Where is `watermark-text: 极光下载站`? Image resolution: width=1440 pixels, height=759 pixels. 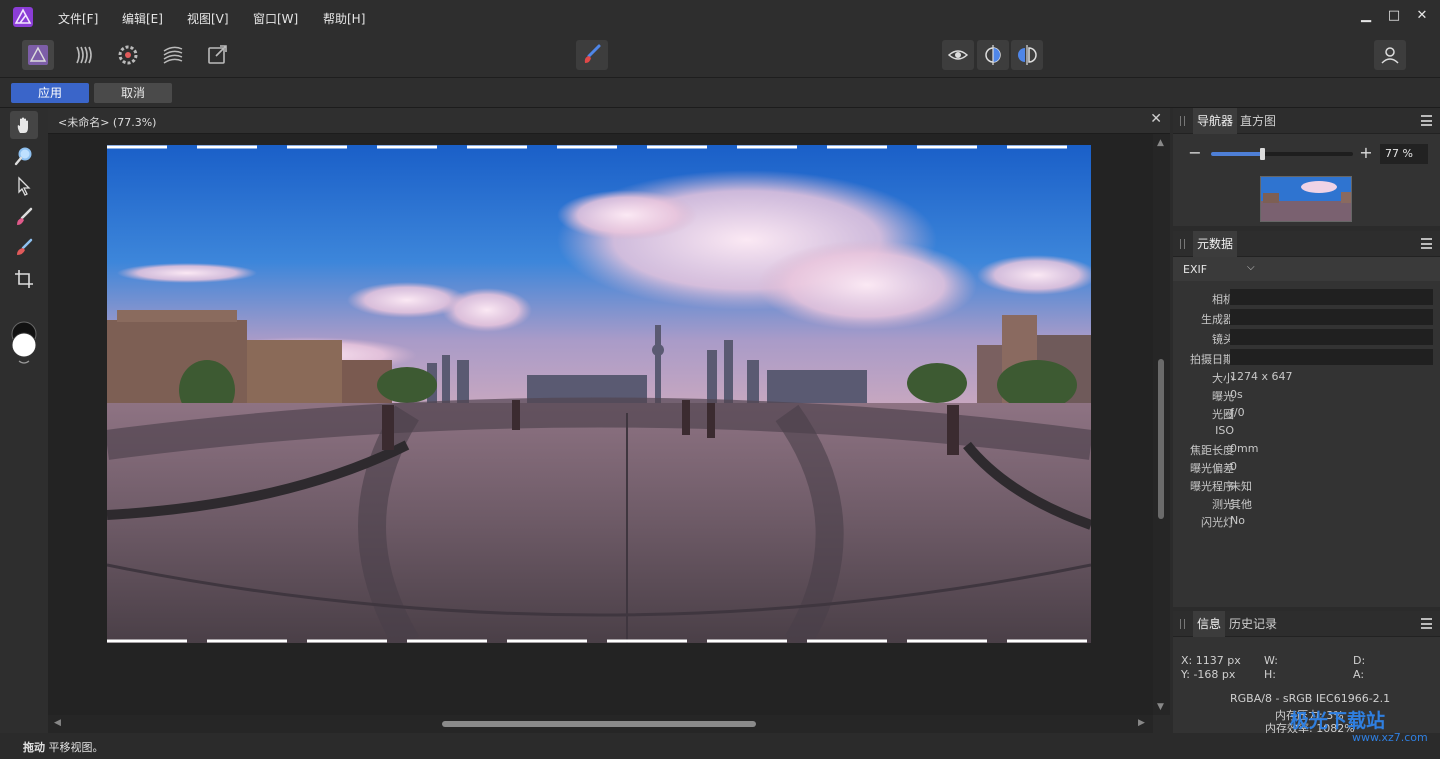
watermark-text: 极光下载站 is located at coordinates (1338, 721).